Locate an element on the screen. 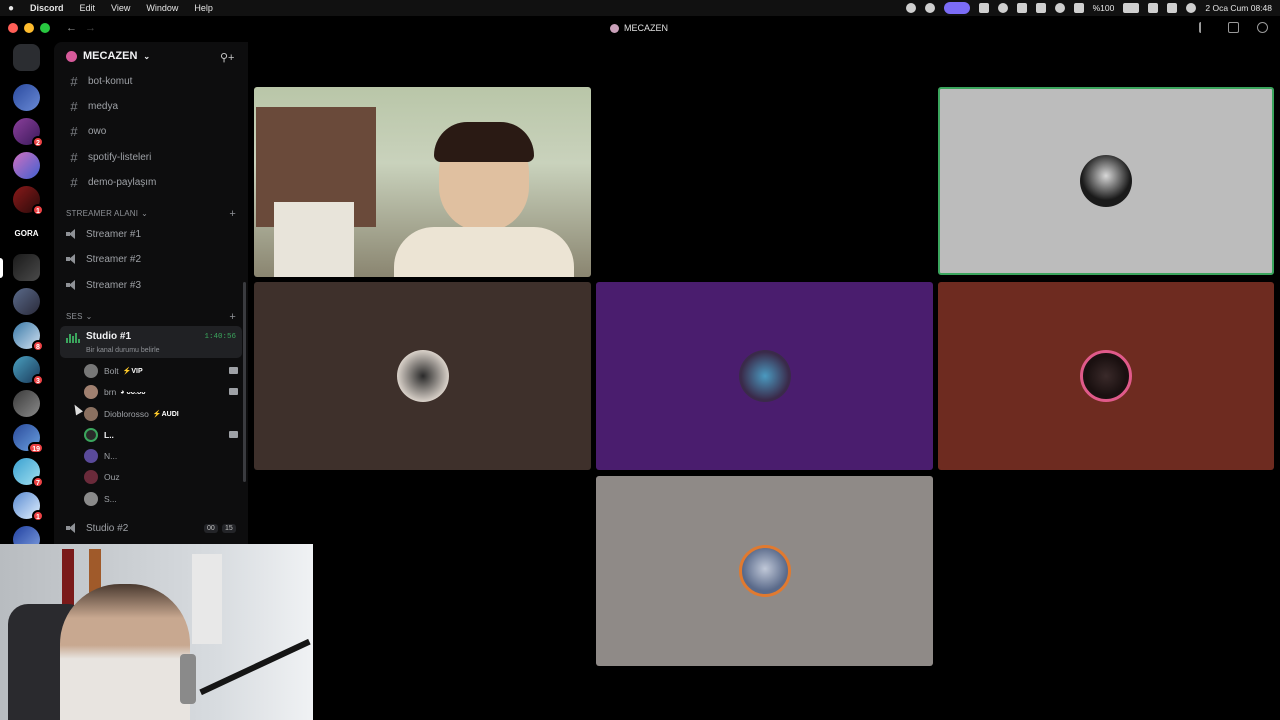 This screenshot has height=720, width=1280. menu-edit: Edit is located at coordinates (88, 8).